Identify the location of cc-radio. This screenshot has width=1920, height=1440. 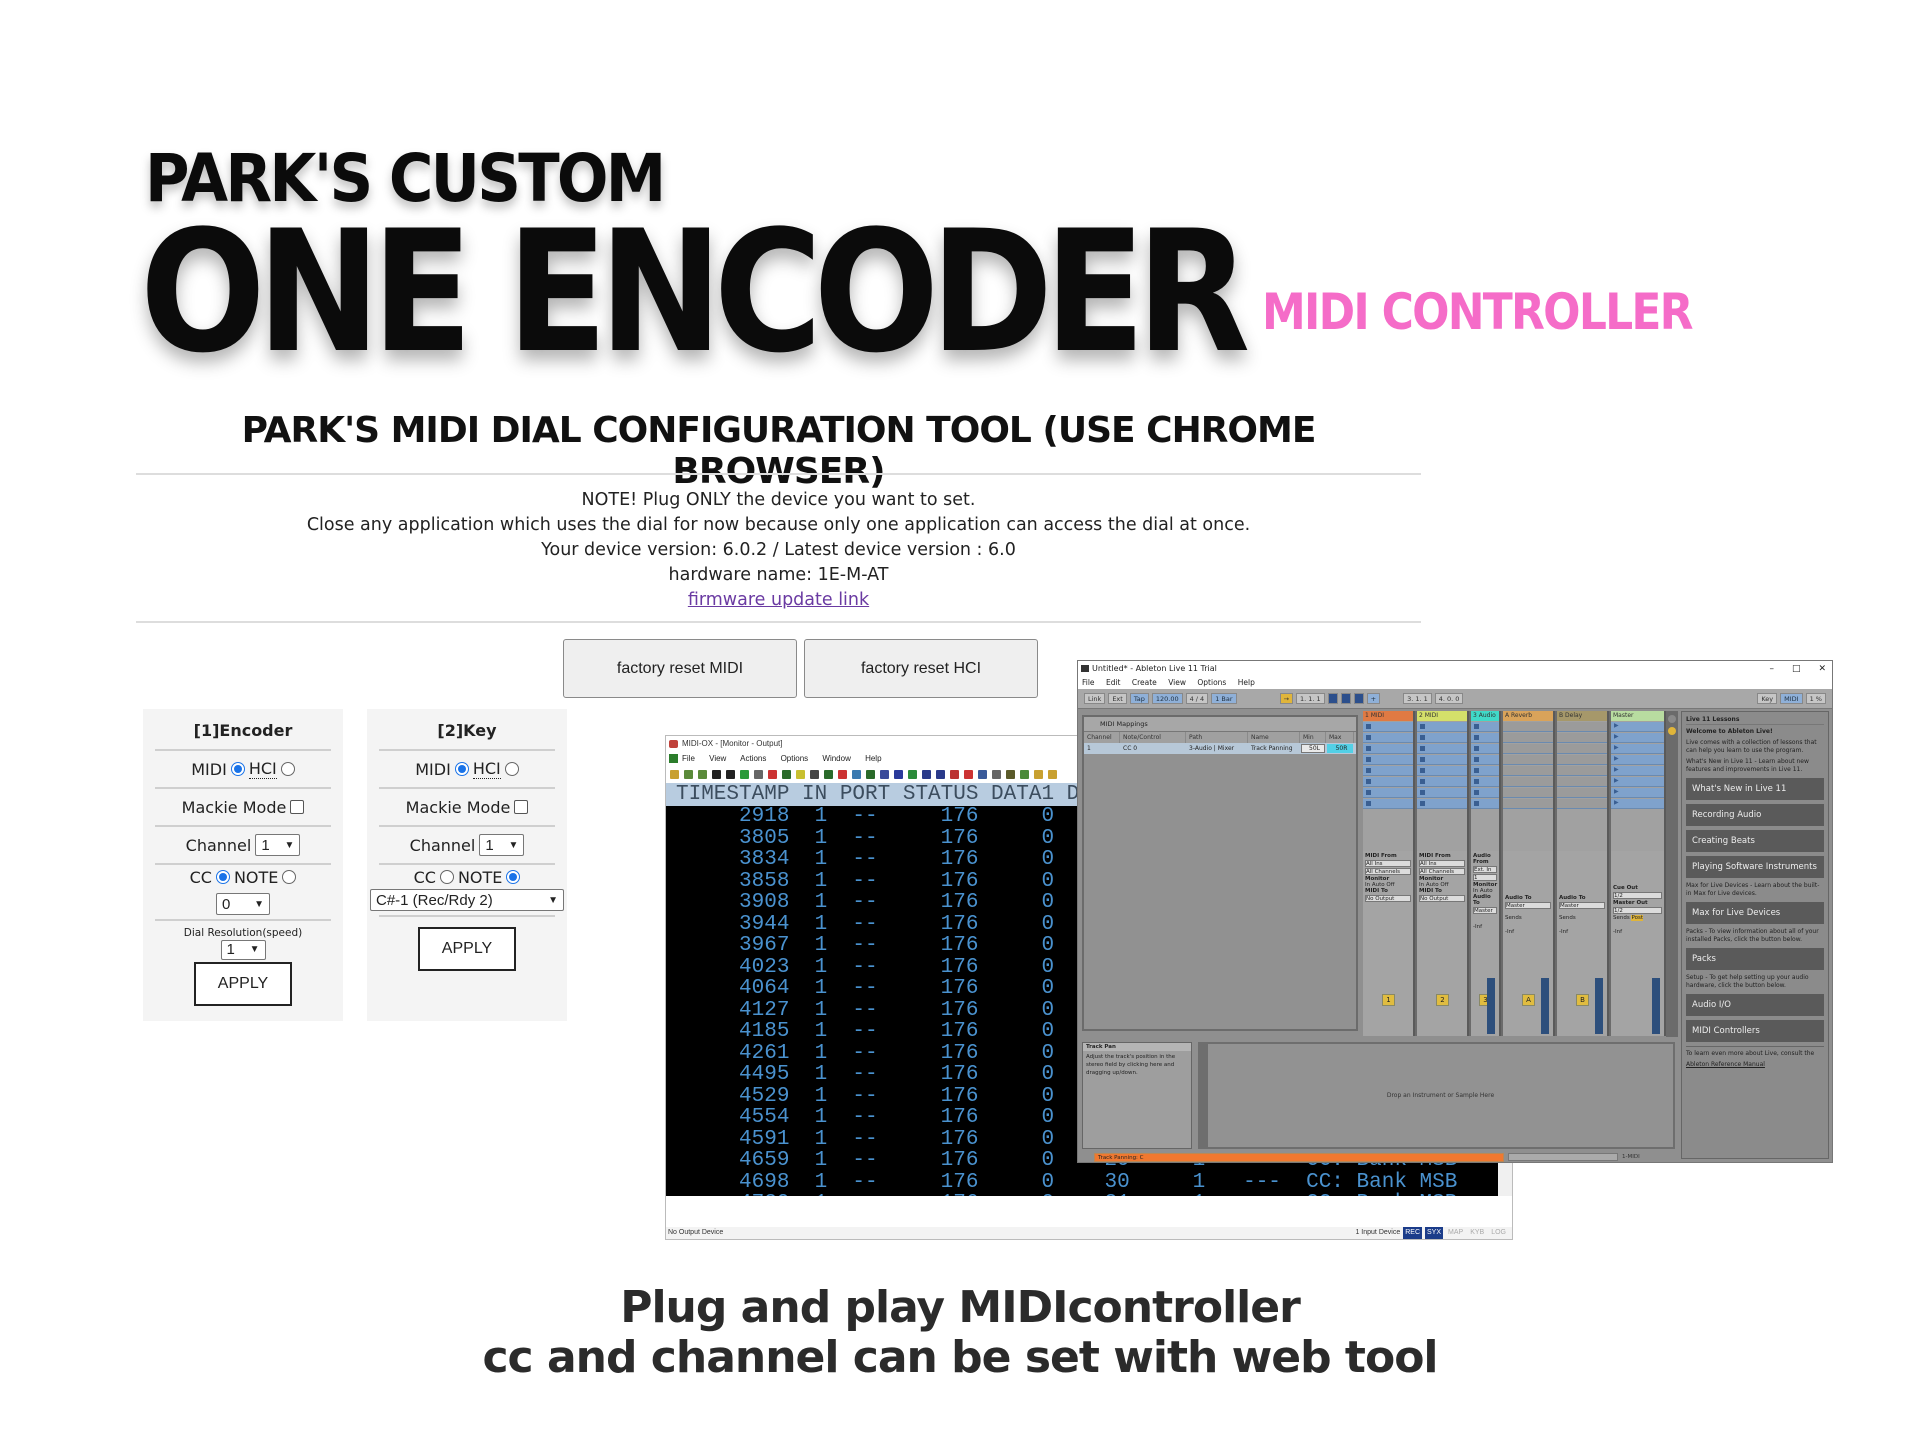
(446, 877).